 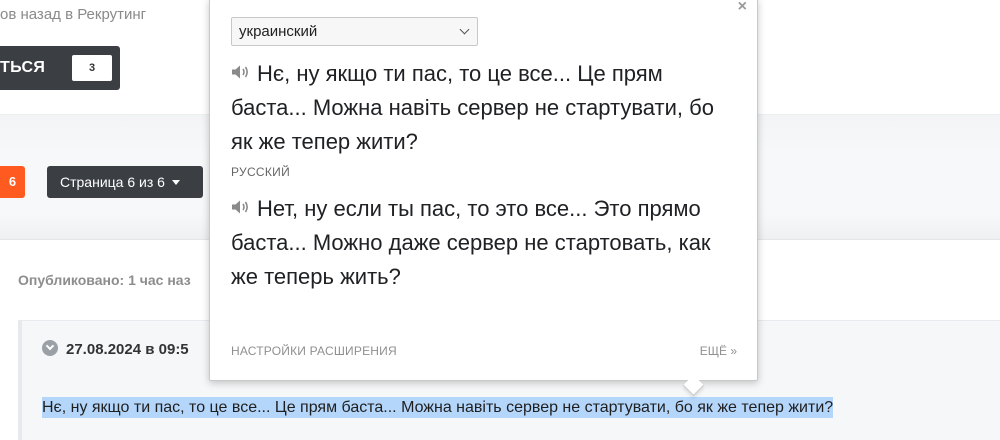 What do you see at coordinates (73, 14) in the screenshot?
I see `breadcrumb: ов назад в Рекрутинг` at bounding box center [73, 14].